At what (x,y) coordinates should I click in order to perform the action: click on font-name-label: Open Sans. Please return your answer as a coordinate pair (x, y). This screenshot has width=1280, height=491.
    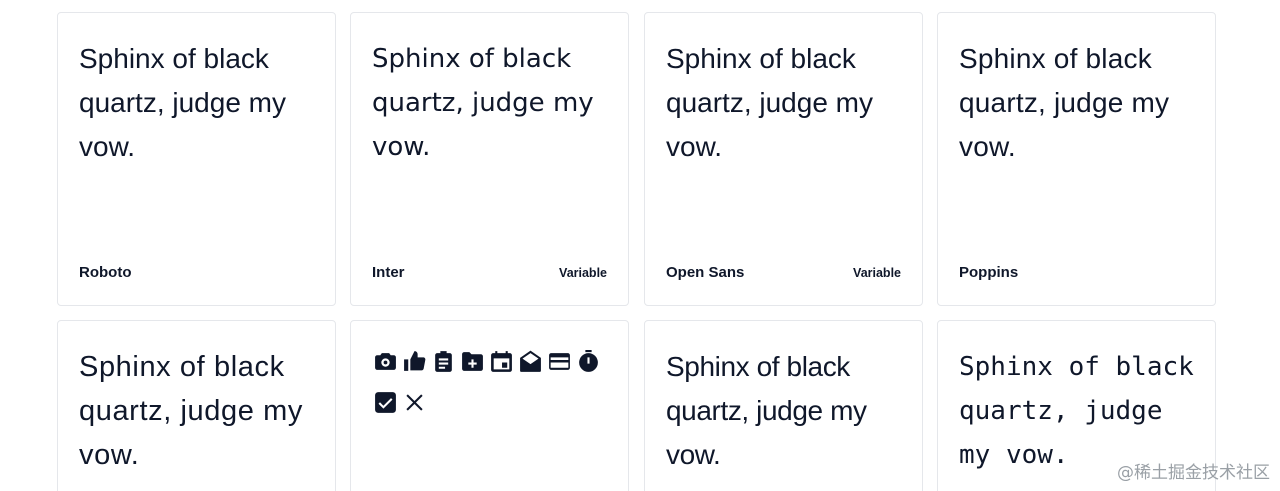
    Looking at the image, I should click on (705, 272).